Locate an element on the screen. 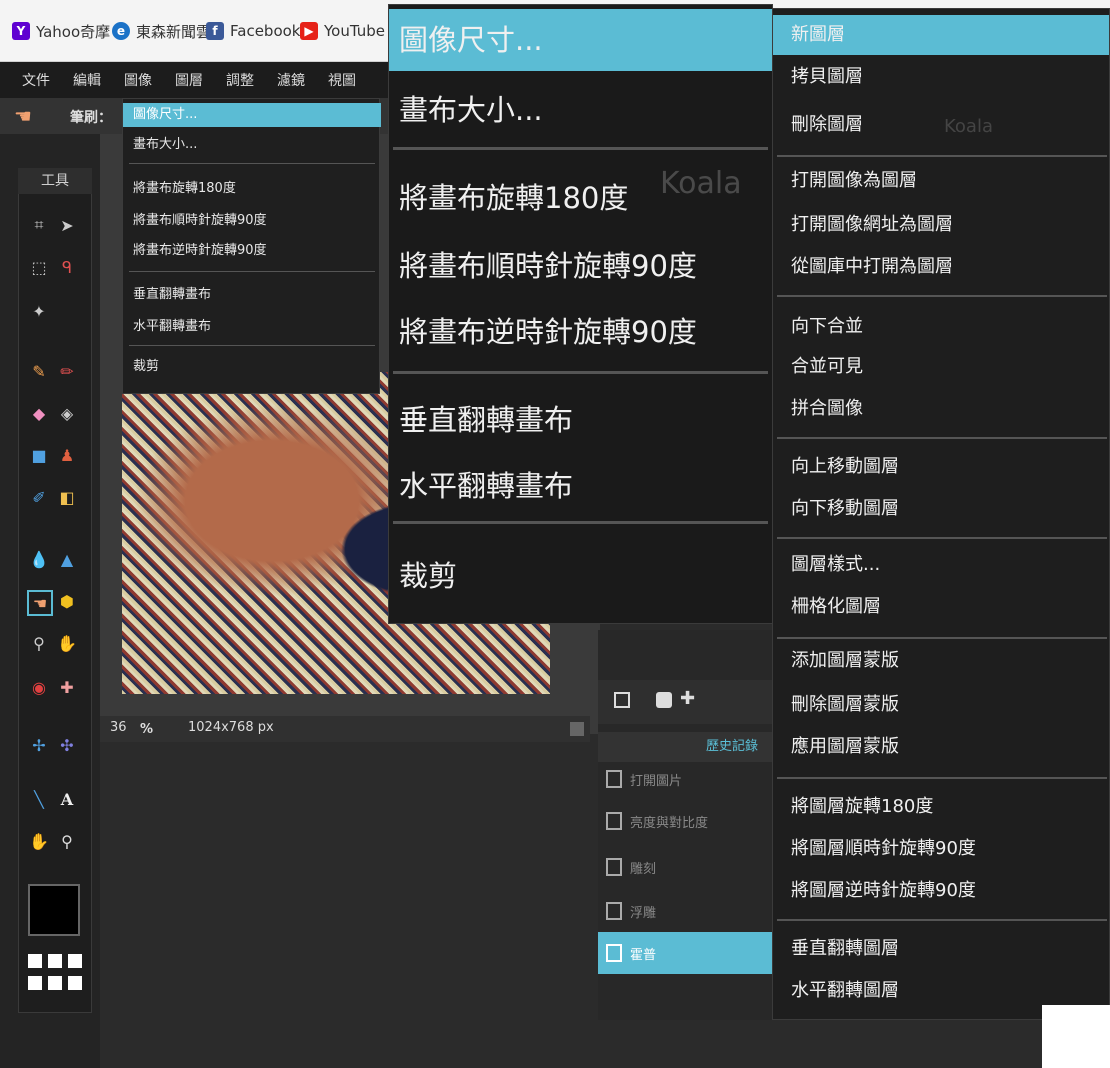 The width and height of the screenshot is (1110, 1068). zoom-tool-icon: ⚲ is located at coordinates (67, 841).